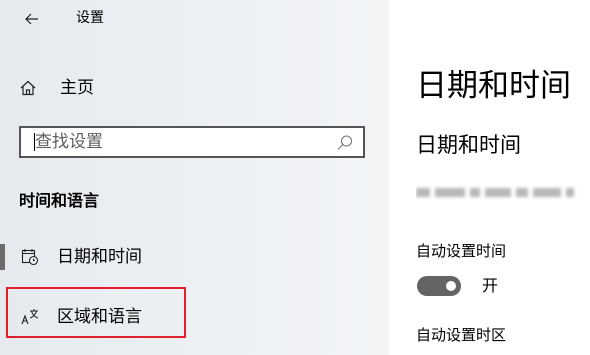 The height and width of the screenshot is (355, 590). I want to click on section-header: 时间和语言, so click(59, 200).